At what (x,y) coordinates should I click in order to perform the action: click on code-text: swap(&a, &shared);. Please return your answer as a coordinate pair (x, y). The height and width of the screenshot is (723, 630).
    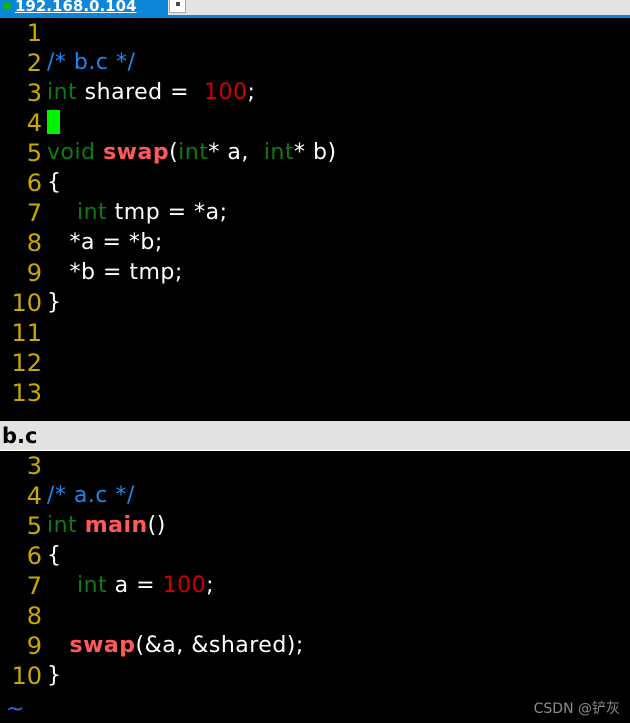
    Looking at the image, I should click on (338, 646).